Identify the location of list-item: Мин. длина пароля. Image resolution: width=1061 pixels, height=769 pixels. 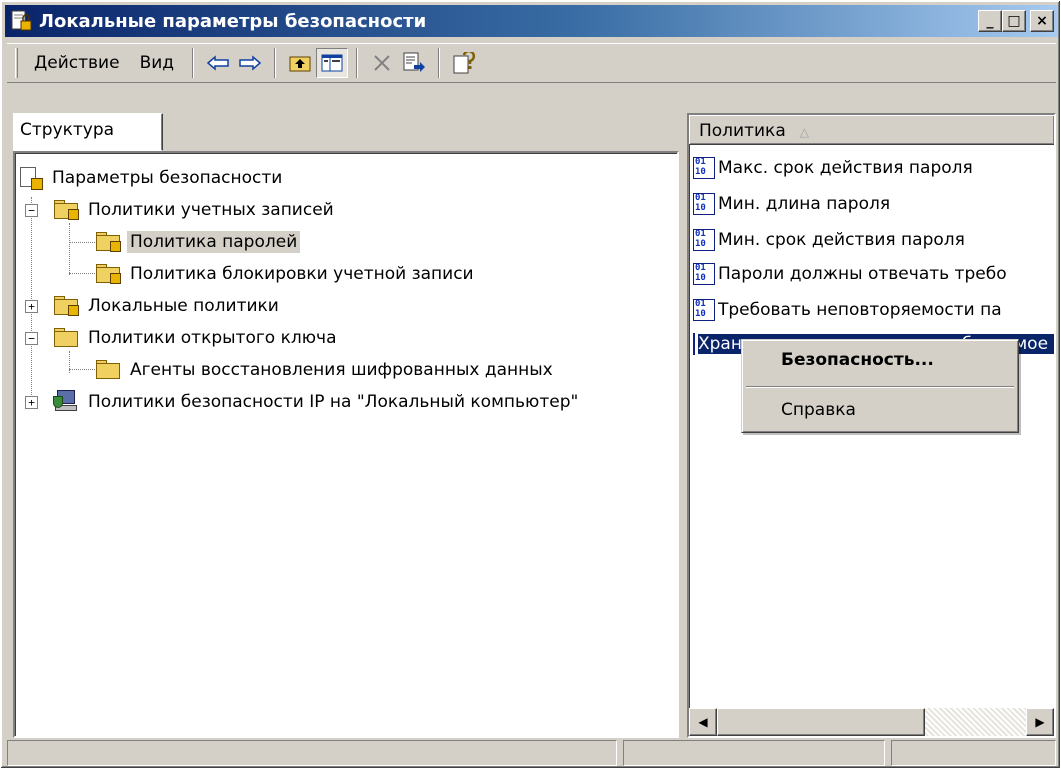
(873, 204).